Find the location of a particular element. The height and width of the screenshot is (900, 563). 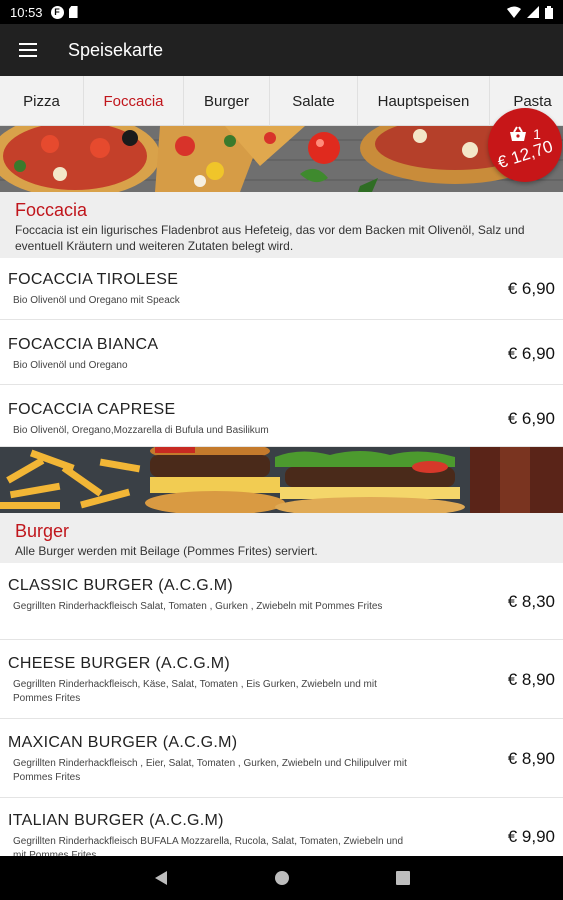

back-icon is located at coordinates (161, 878).